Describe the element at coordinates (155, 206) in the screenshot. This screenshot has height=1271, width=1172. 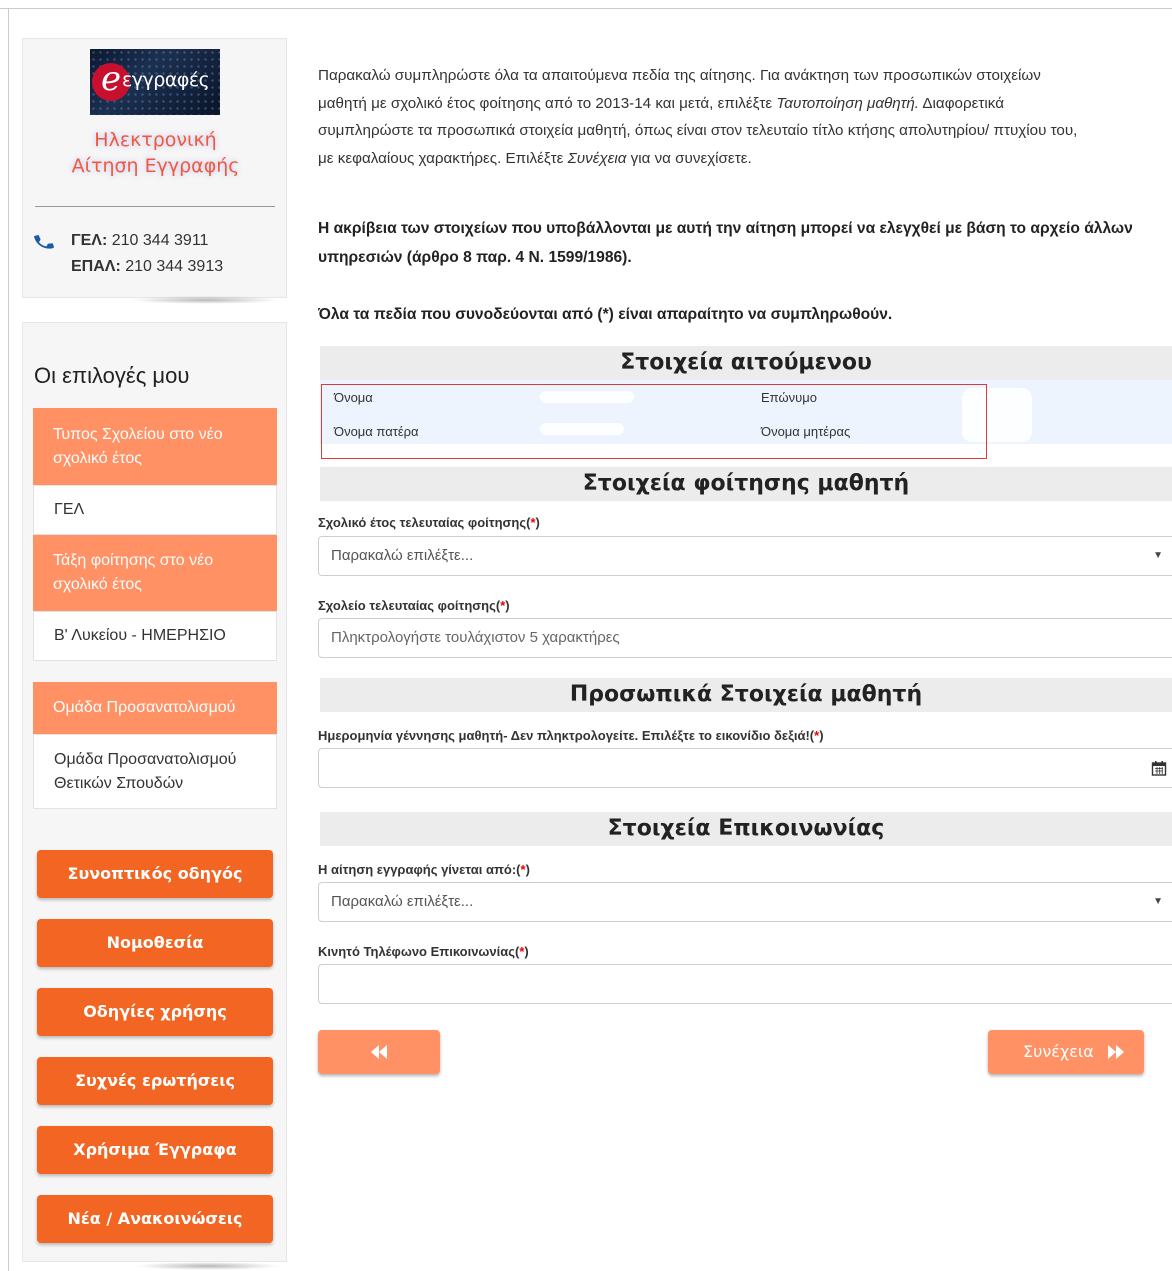
I see `divider` at that location.